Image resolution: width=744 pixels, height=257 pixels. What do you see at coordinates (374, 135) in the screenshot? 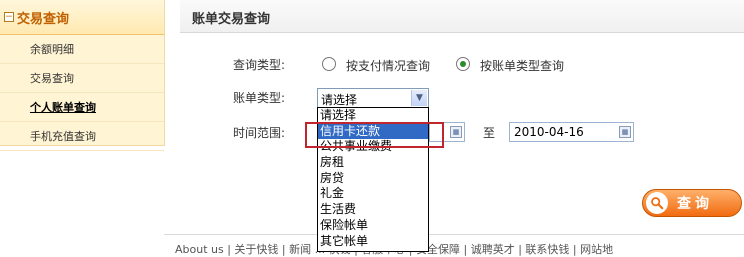
I see `highlight-annotation-box` at bounding box center [374, 135].